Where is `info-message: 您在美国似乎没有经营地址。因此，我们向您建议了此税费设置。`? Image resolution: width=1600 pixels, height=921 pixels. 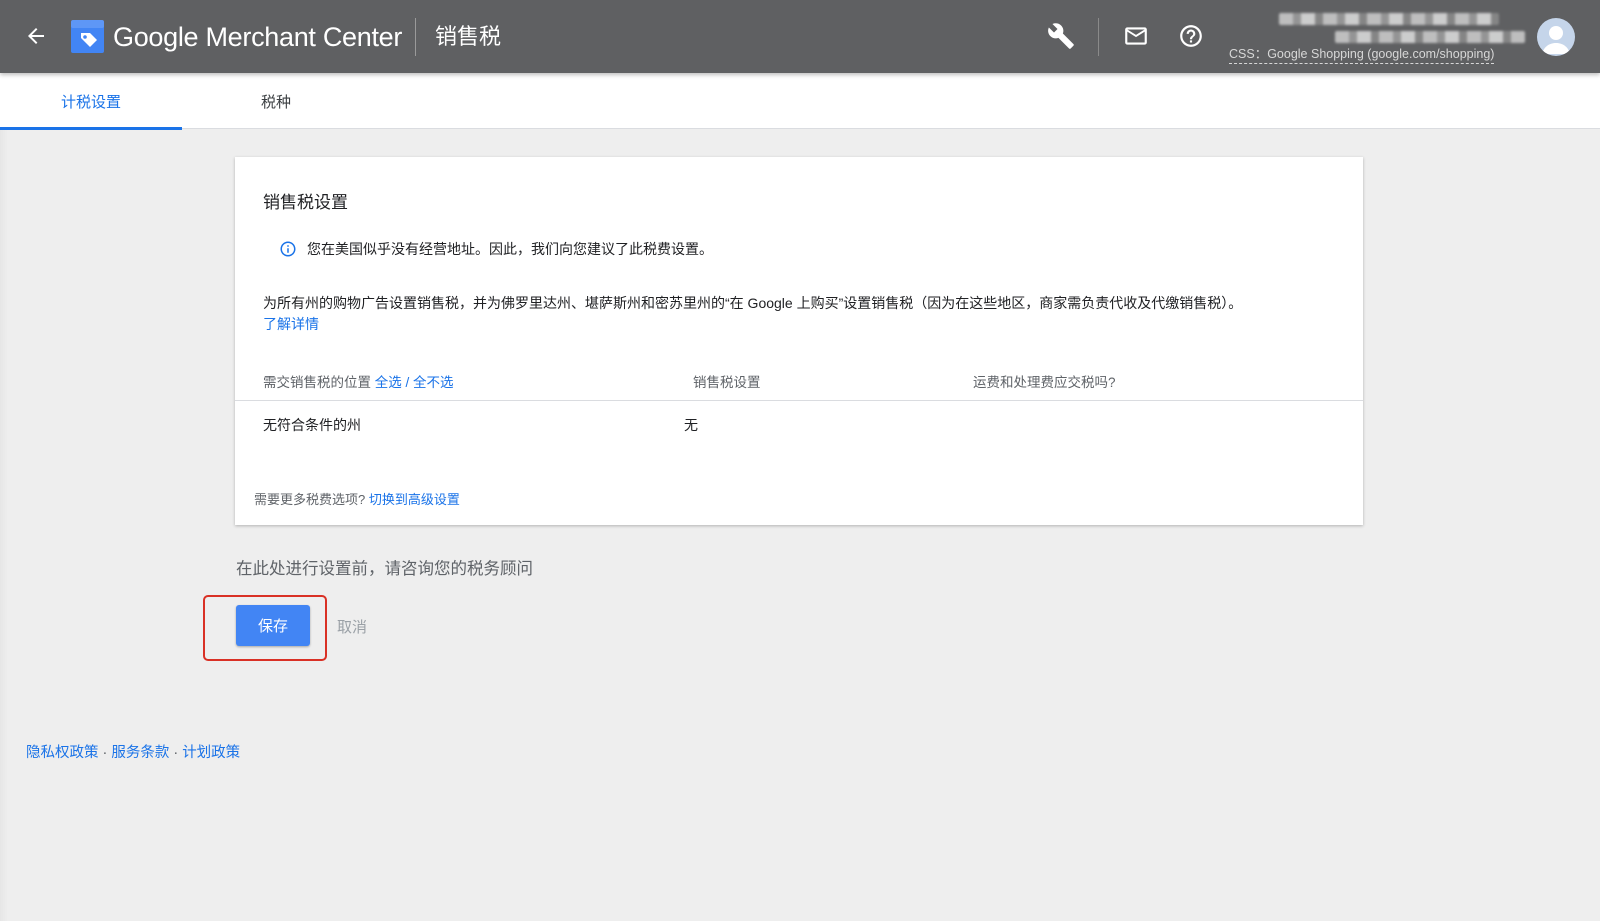
info-message: 您在美国似乎没有经营地址。因此，我们向您建议了此税费设置。 is located at coordinates (496, 249).